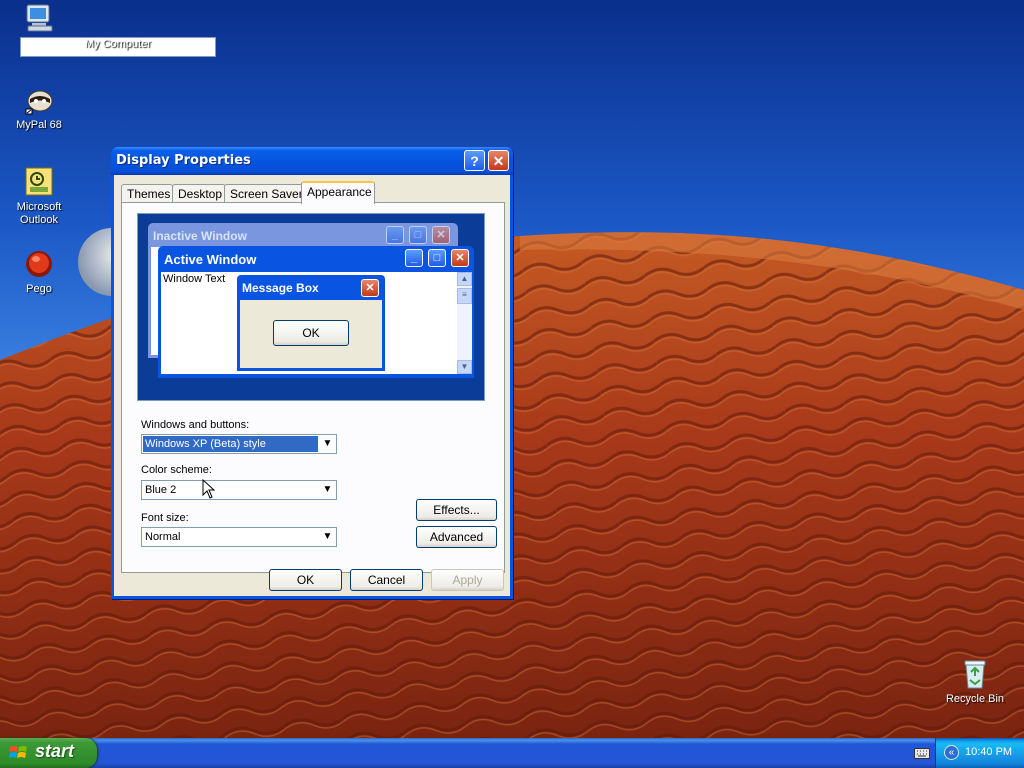  What do you see at coordinates (230, 444) in the screenshot?
I see `windows-buttons-value: Windows XP (Beta) style` at bounding box center [230, 444].